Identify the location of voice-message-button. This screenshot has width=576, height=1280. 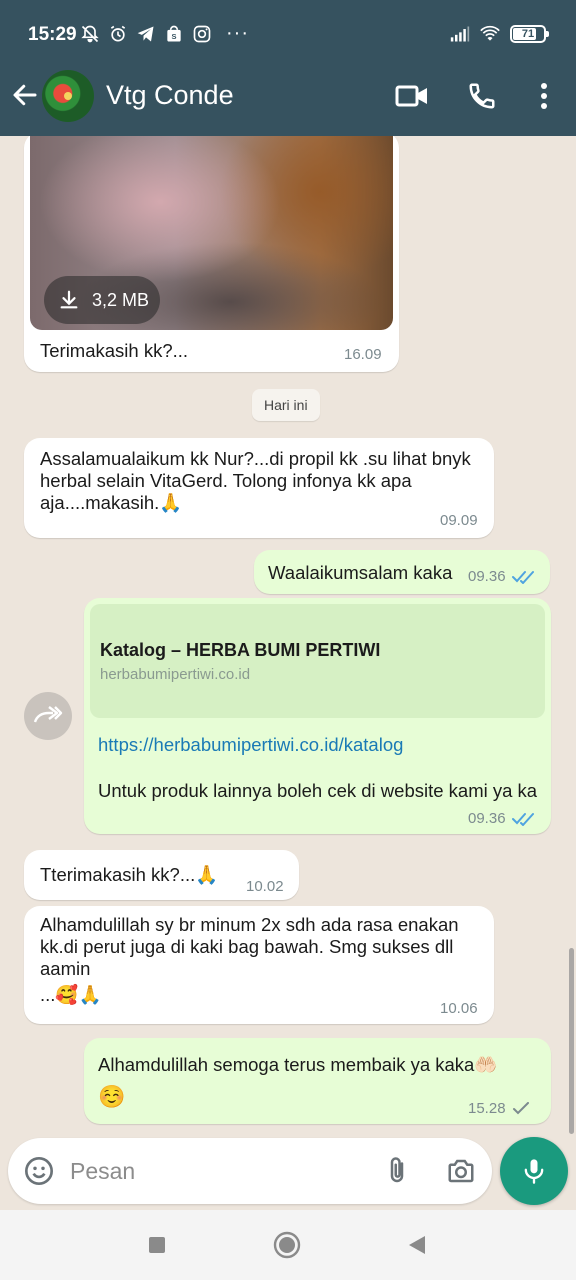
(534, 1171).